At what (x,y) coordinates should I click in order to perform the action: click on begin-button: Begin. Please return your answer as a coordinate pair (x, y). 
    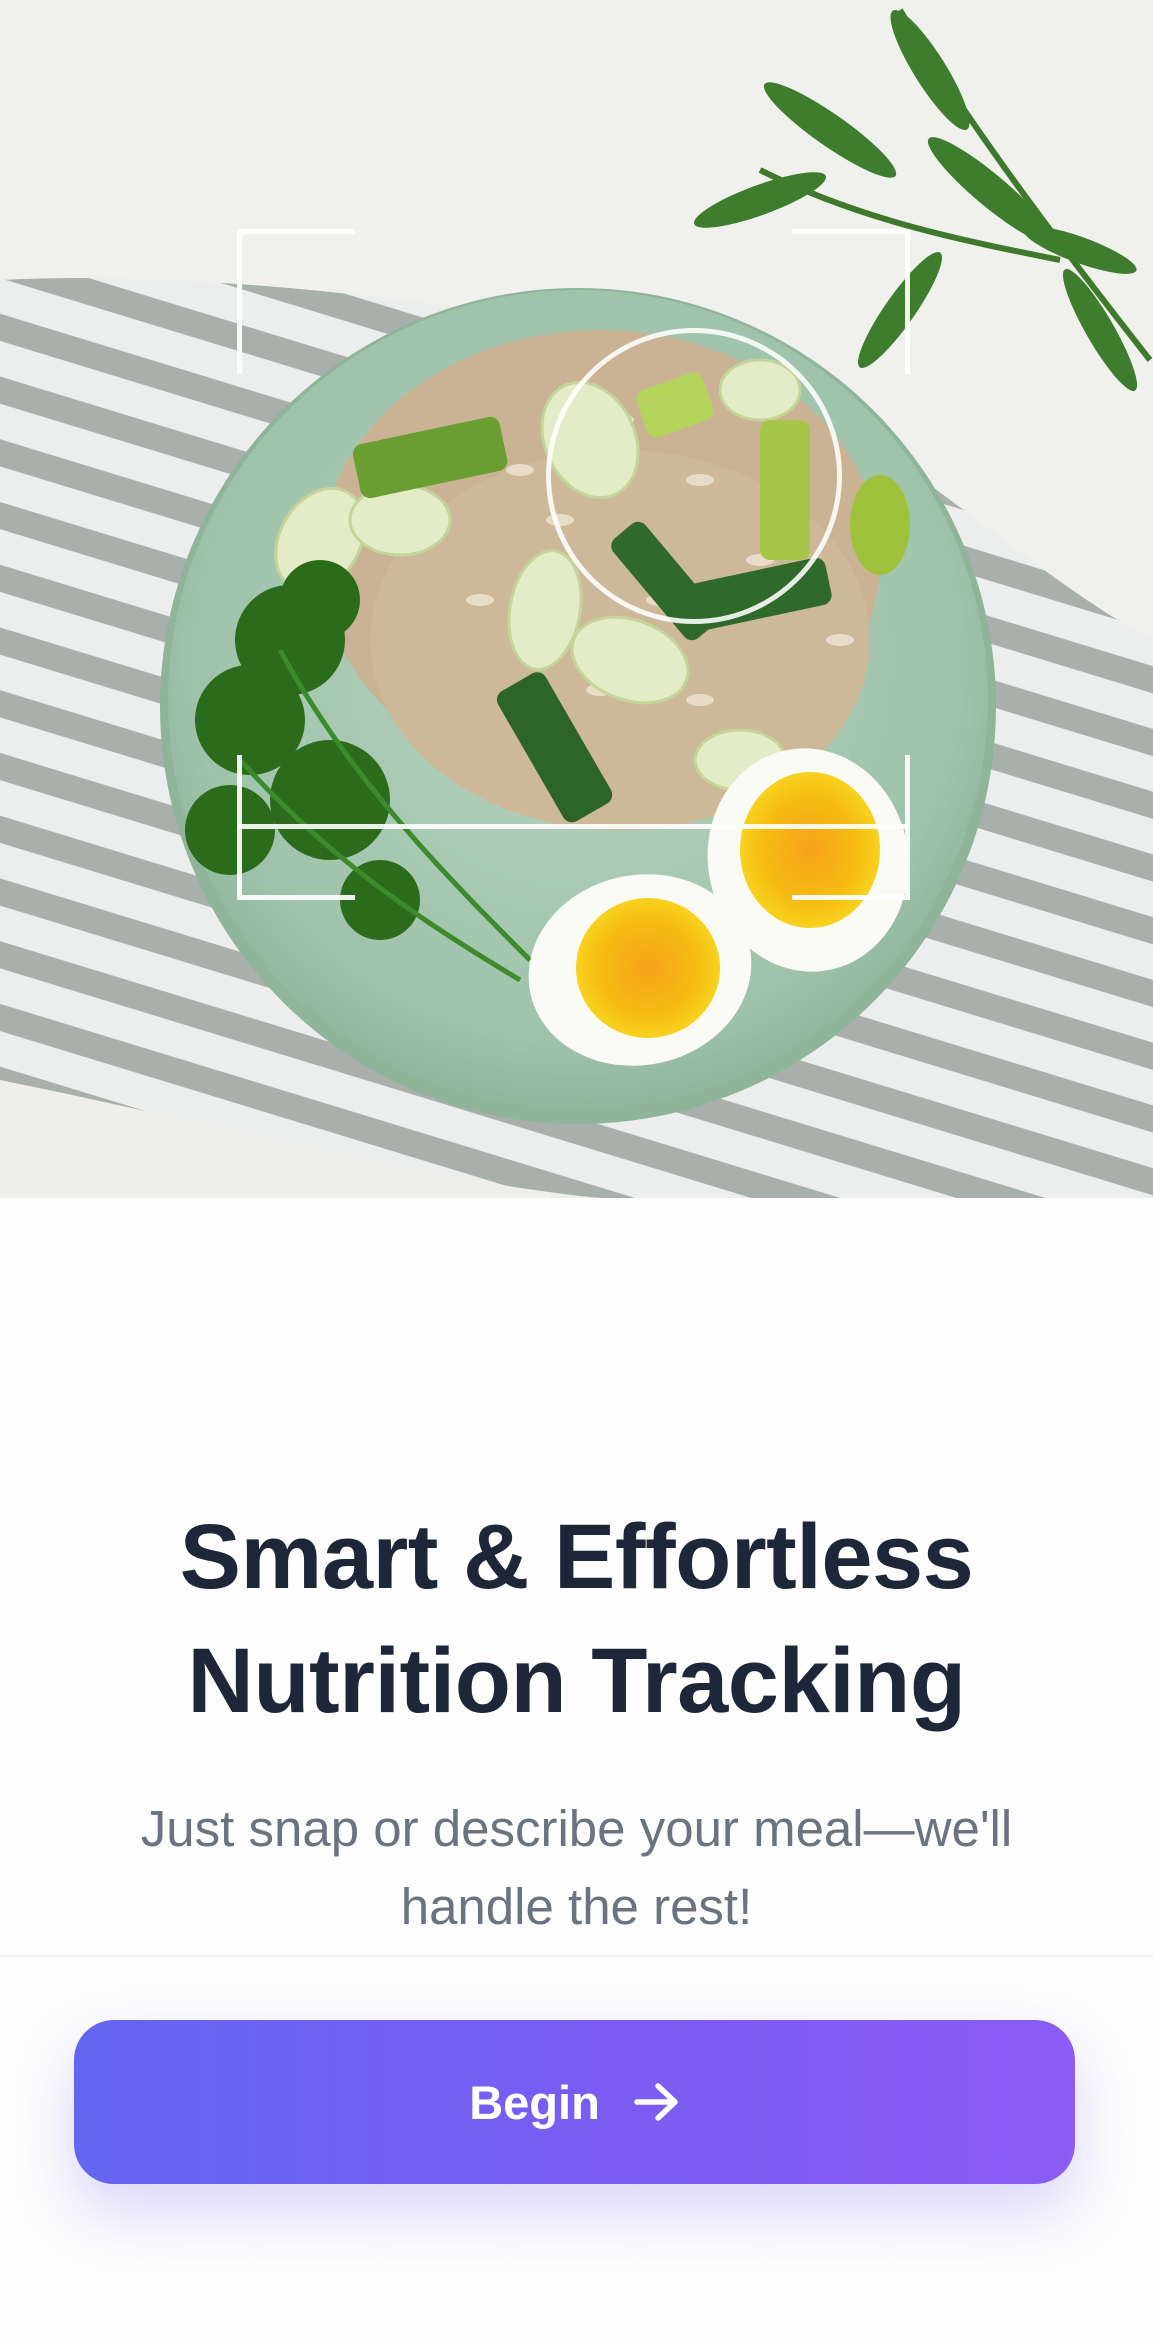
    Looking at the image, I should click on (574, 2102).